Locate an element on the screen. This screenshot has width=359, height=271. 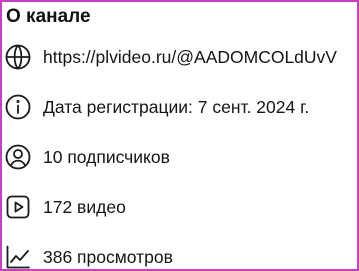
subscribers-row: 10 подписчиков is located at coordinates (179, 157).